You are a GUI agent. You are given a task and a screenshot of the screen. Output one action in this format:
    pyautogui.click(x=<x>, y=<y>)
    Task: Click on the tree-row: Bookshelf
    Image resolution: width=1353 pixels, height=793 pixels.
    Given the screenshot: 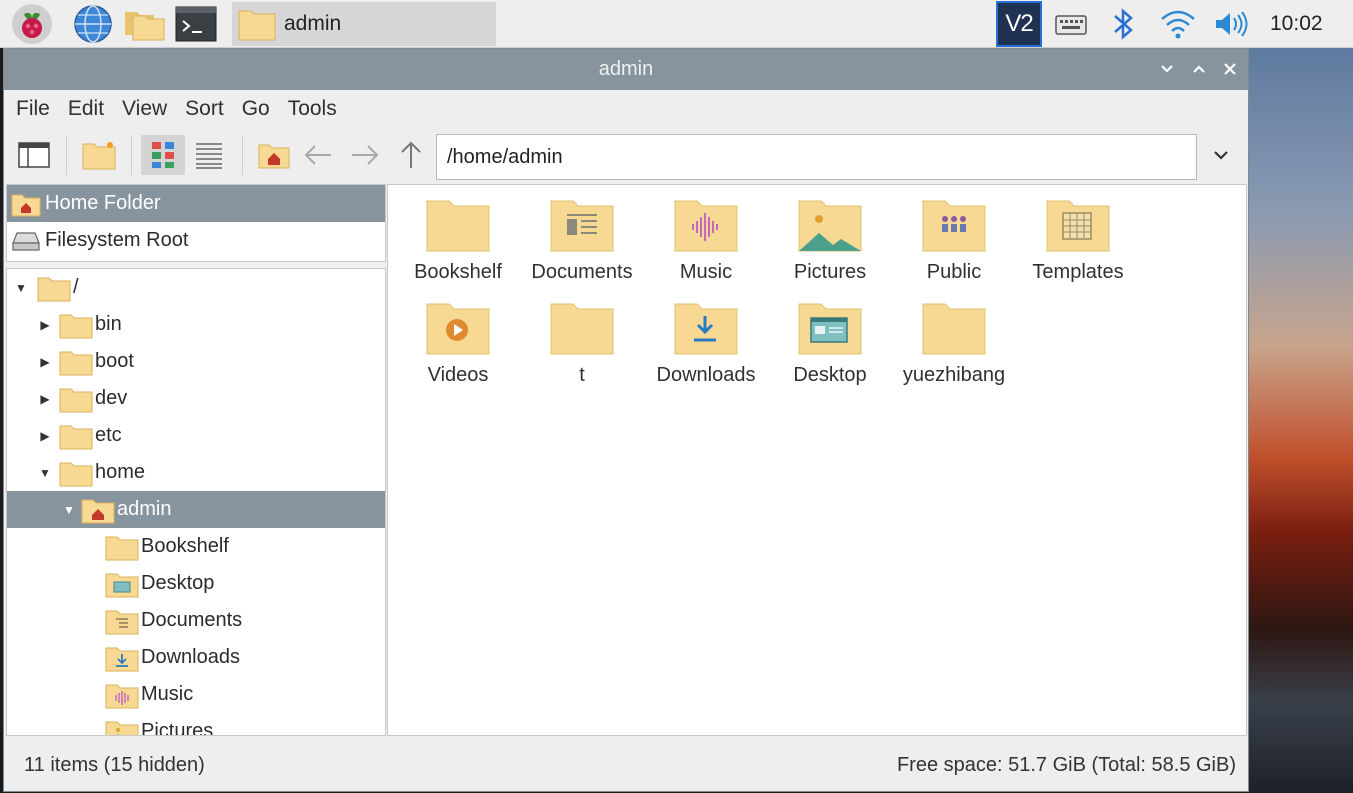 What is the action you would take?
    pyautogui.click(x=196, y=546)
    